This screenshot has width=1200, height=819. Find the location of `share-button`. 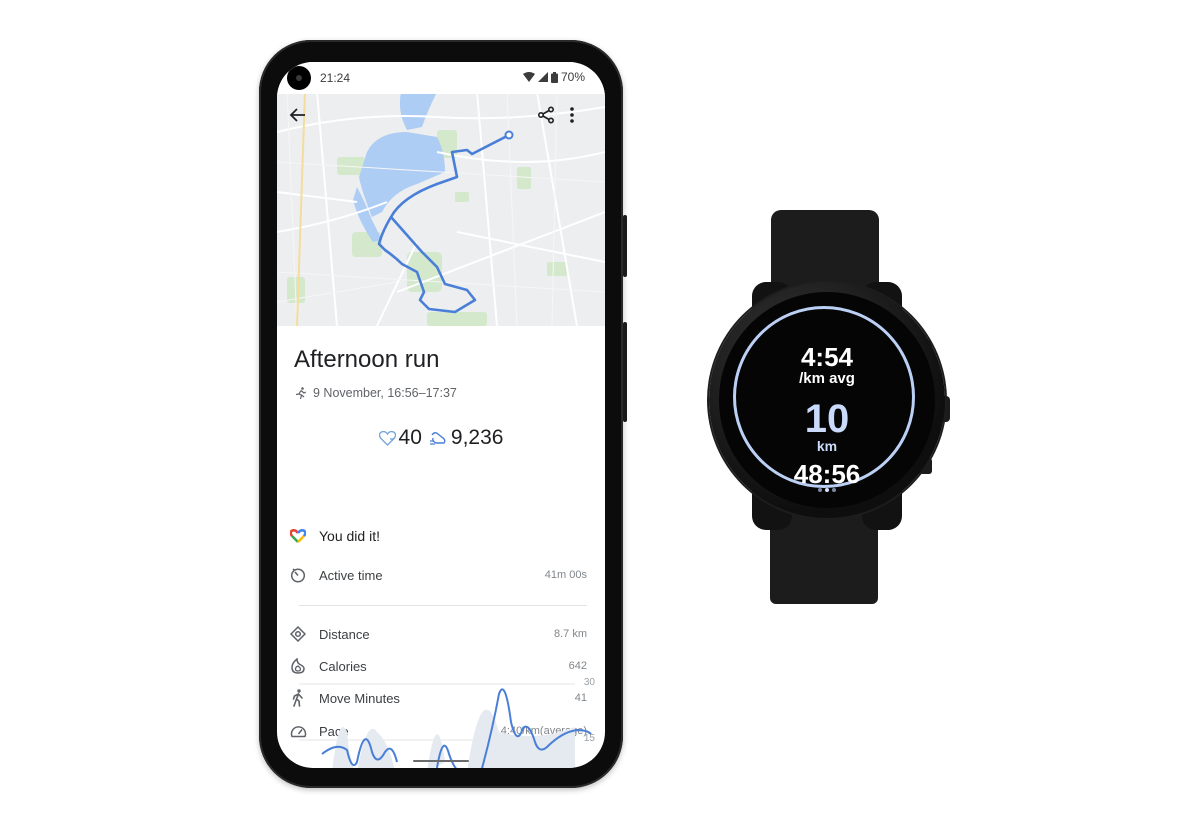

share-button is located at coordinates (549, 118).